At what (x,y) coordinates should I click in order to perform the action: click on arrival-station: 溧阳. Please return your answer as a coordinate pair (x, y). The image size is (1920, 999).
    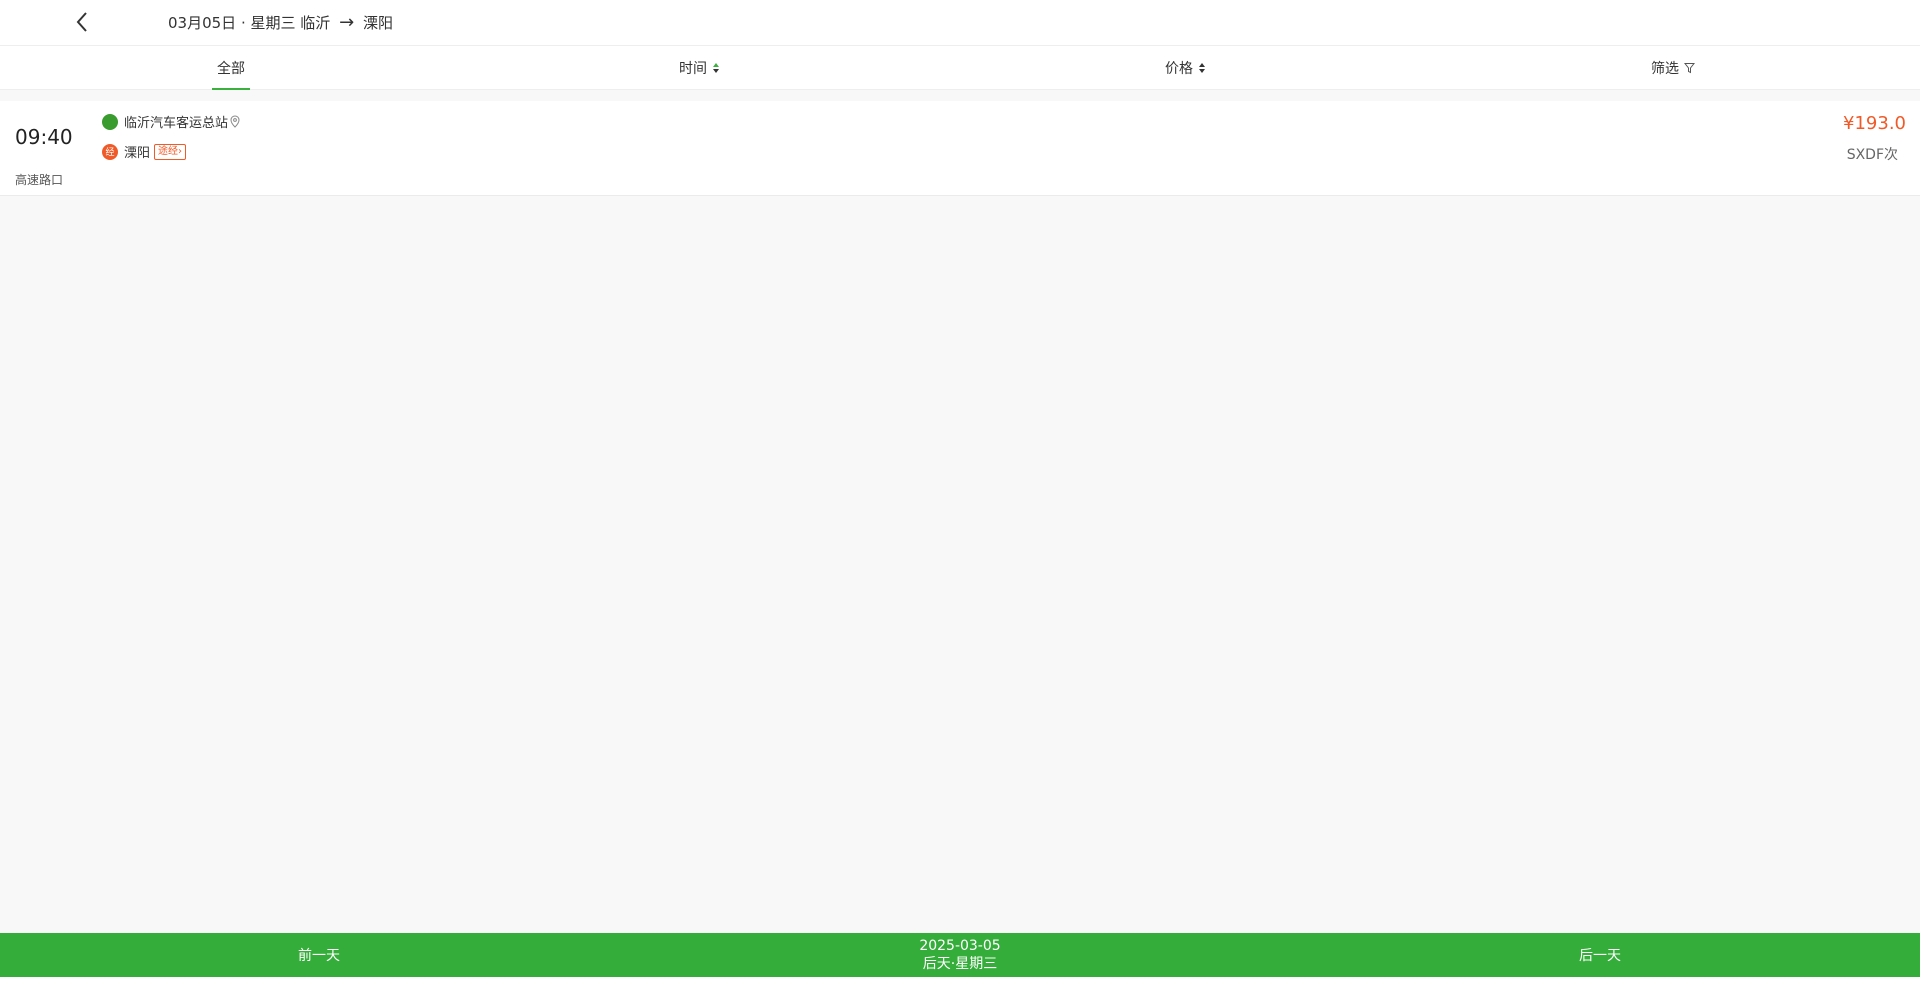
    Looking at the image, I should click on (137, 153).